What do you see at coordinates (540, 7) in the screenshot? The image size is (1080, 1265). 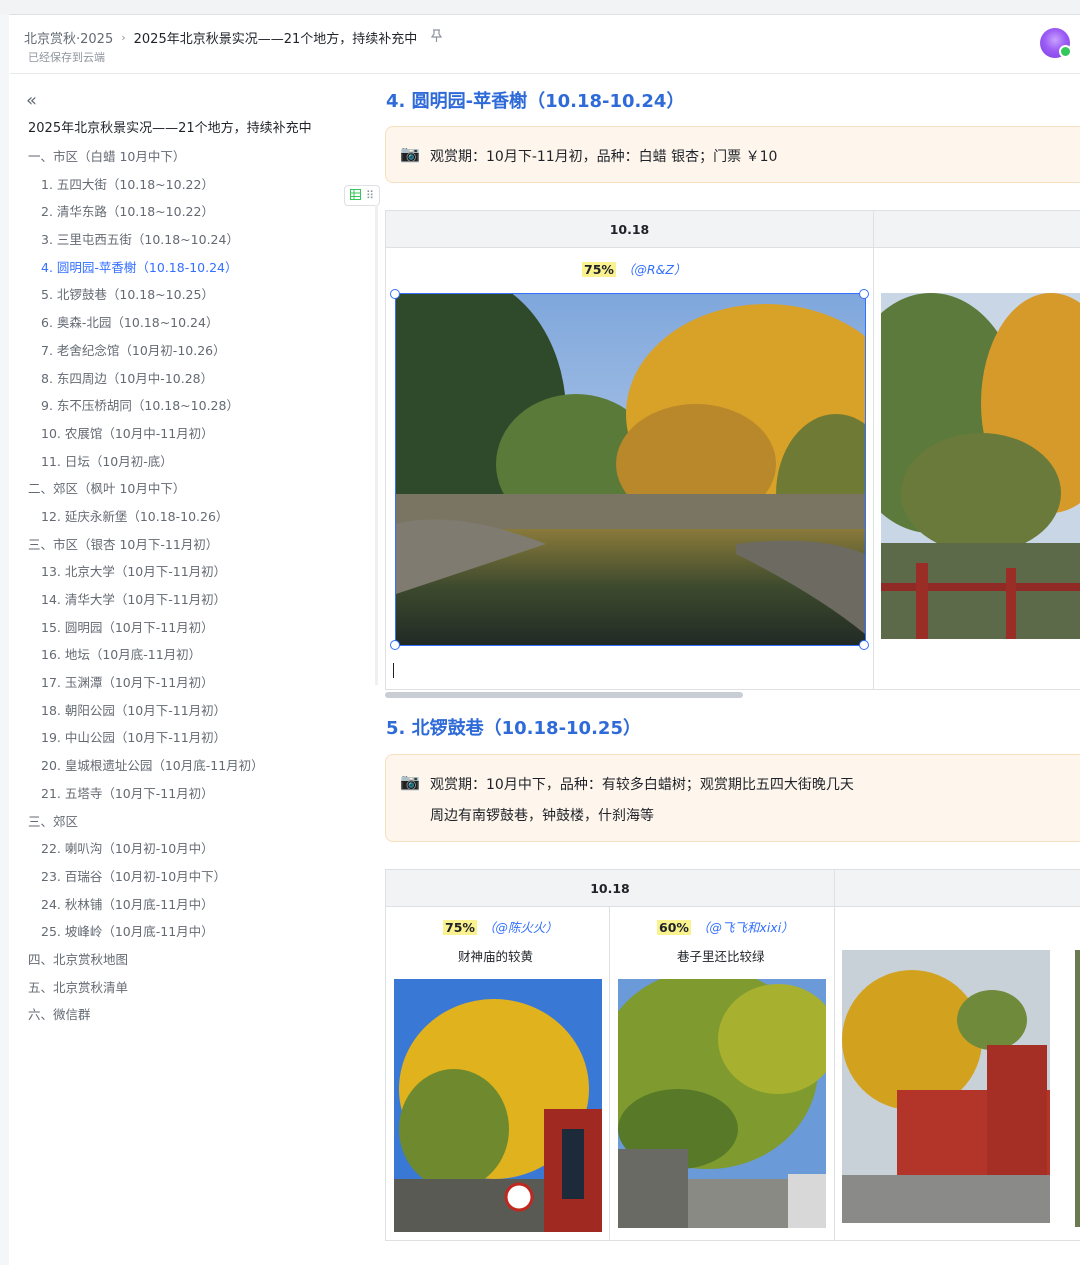 I see `window-top-edge` at bounding box center [540, 7].